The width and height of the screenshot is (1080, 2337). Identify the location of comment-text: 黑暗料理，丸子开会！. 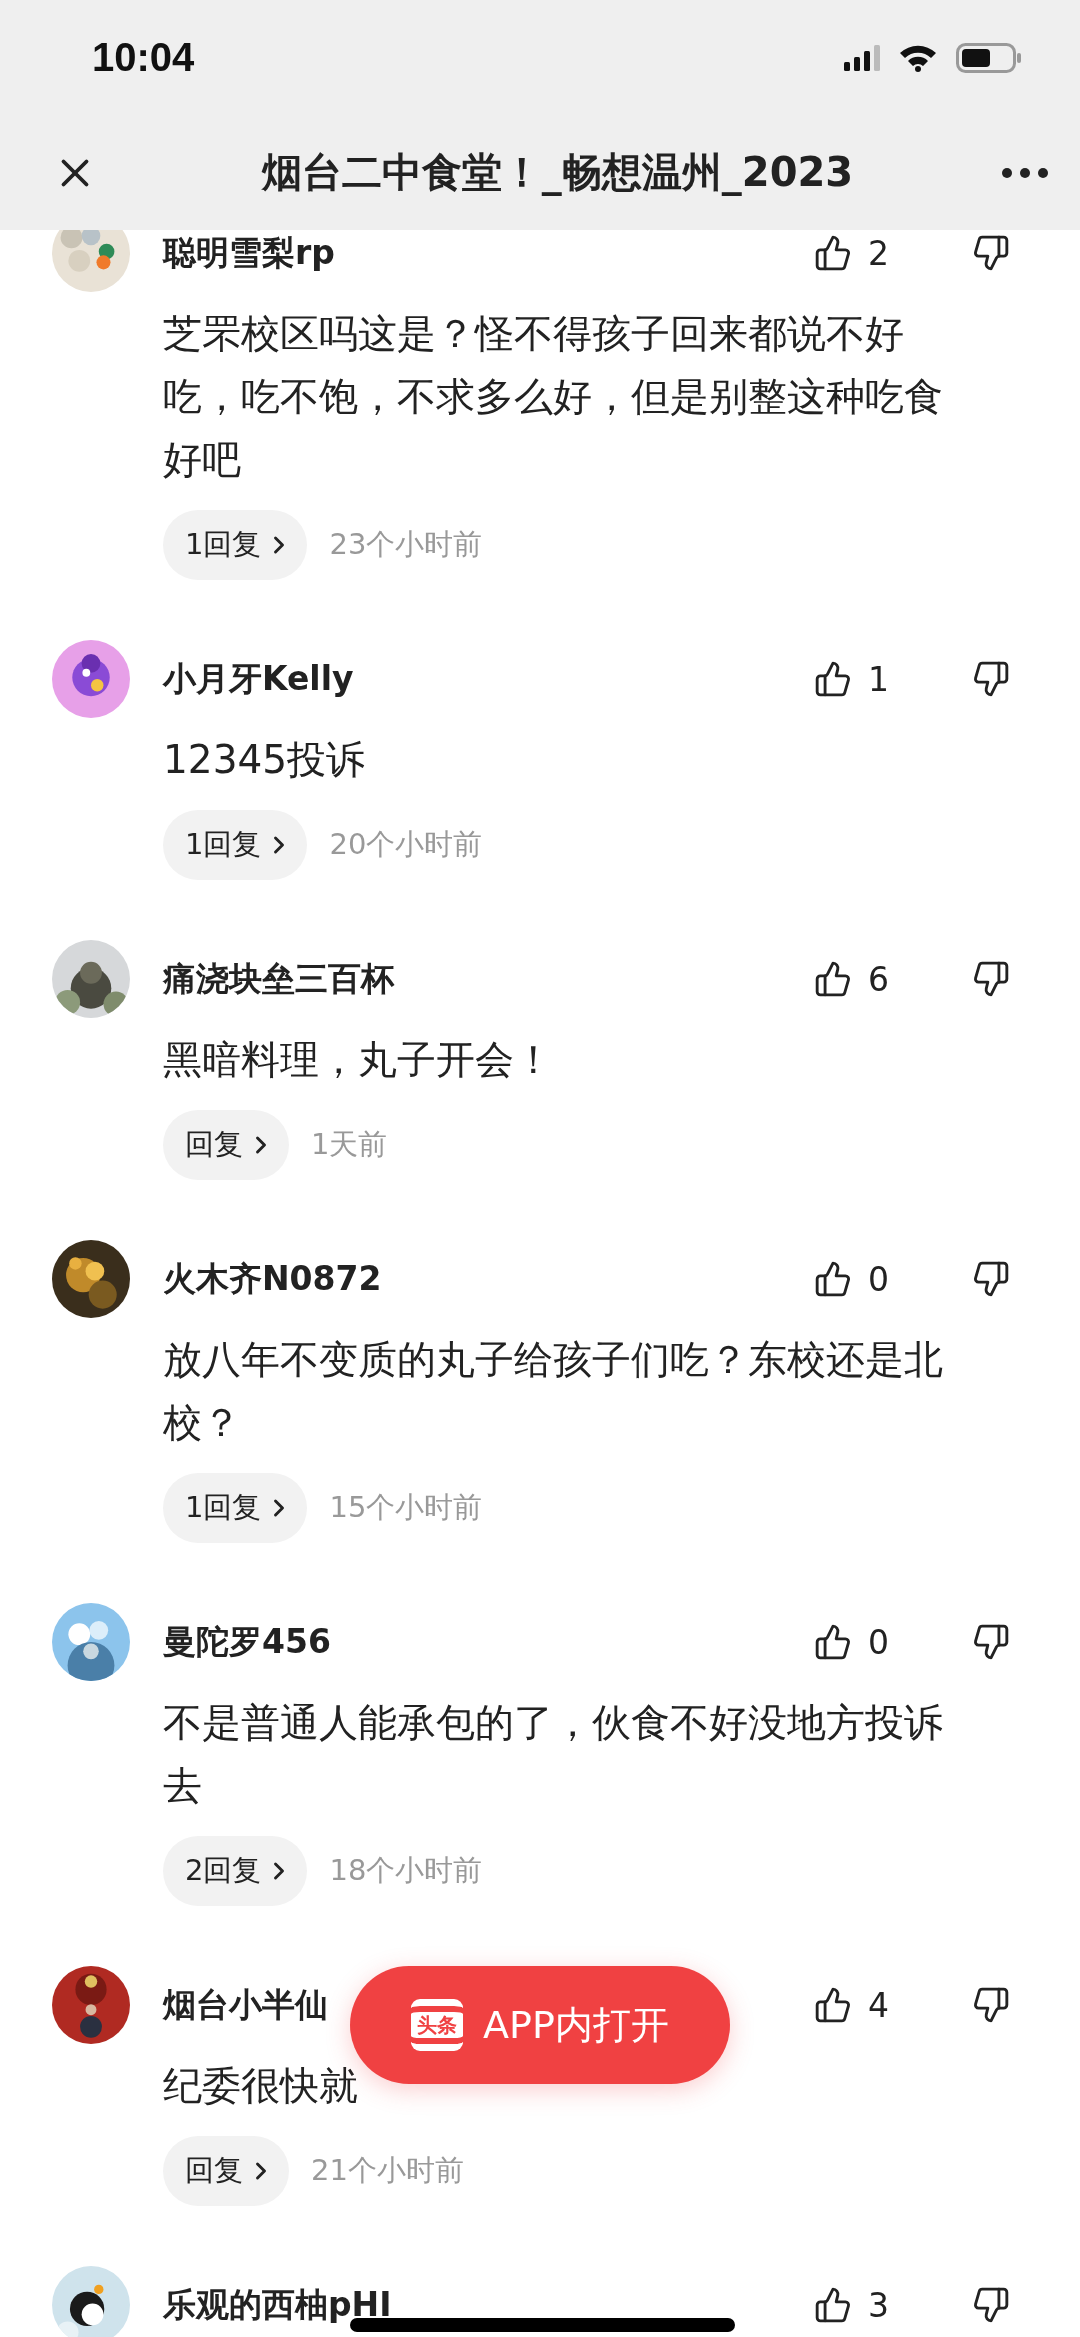
(358, 1060).